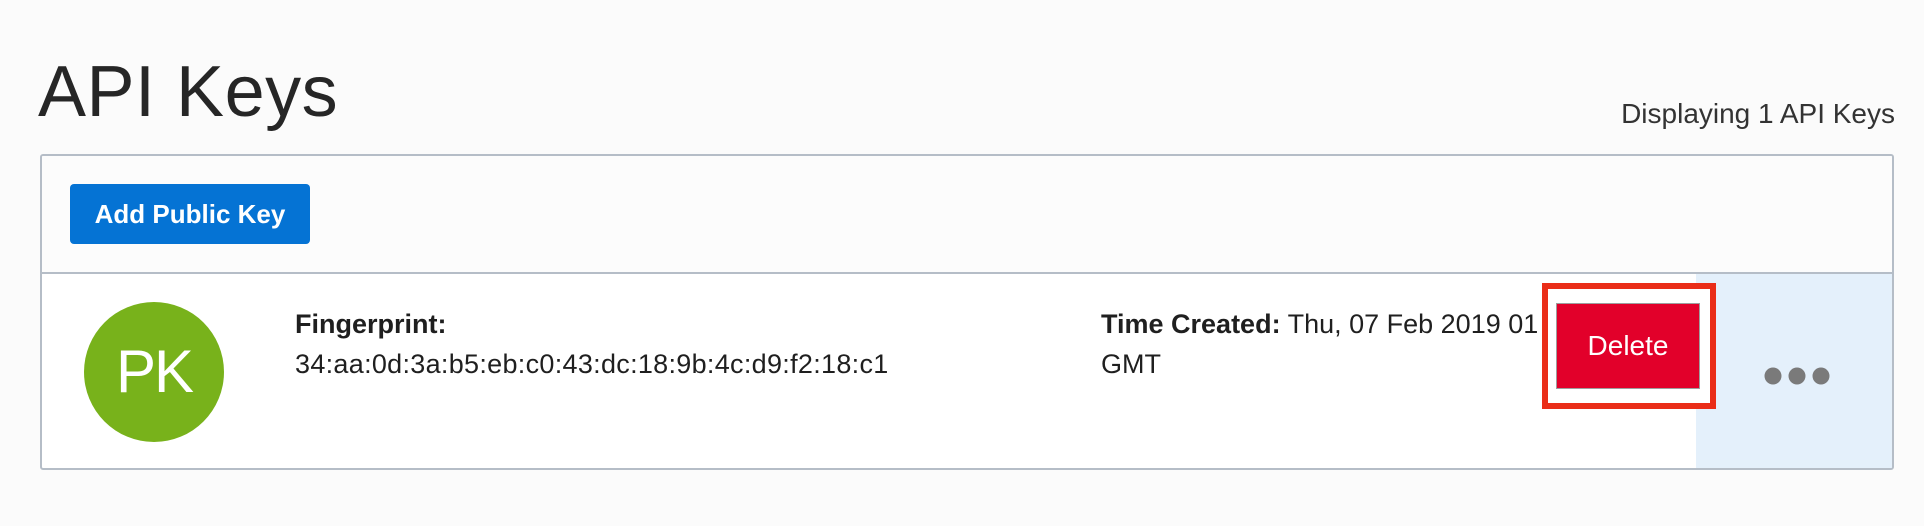 This screenshot has height=526, width=1924. I want to click on time-created-label: Time Created:, so click(1191, 324).